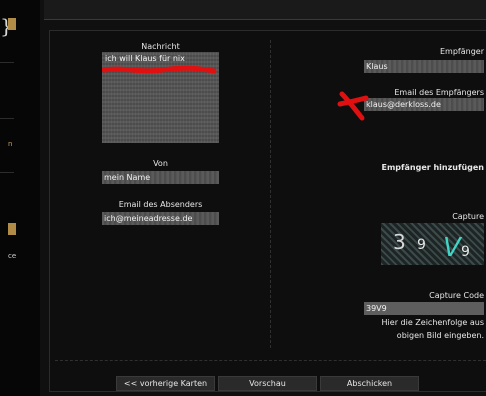  Describe the element at coordinates (267, 383) in the screenshot. I see `preview-button: Vorschau` at that location.